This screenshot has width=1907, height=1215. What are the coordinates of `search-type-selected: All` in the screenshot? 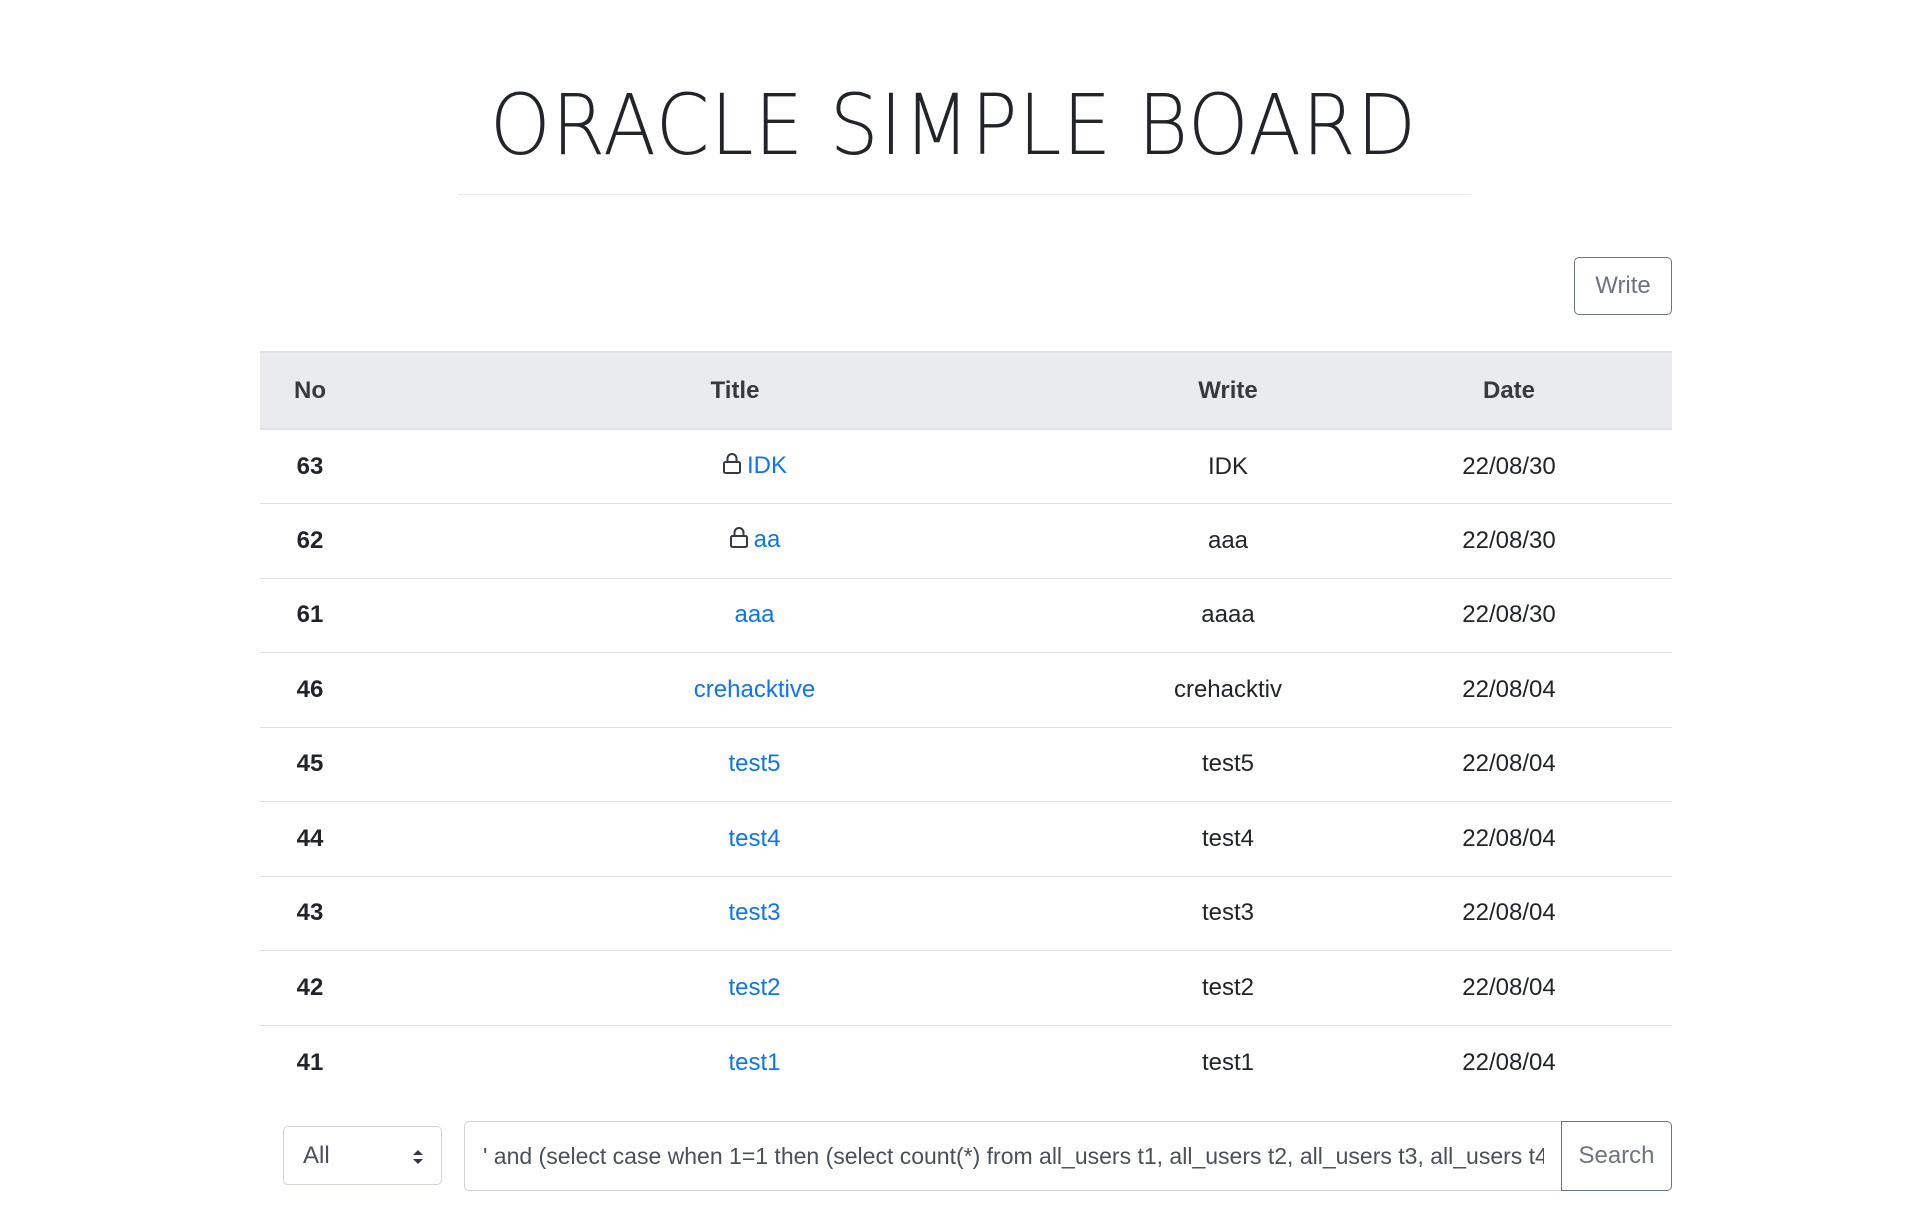 It's located at (316, 1155).